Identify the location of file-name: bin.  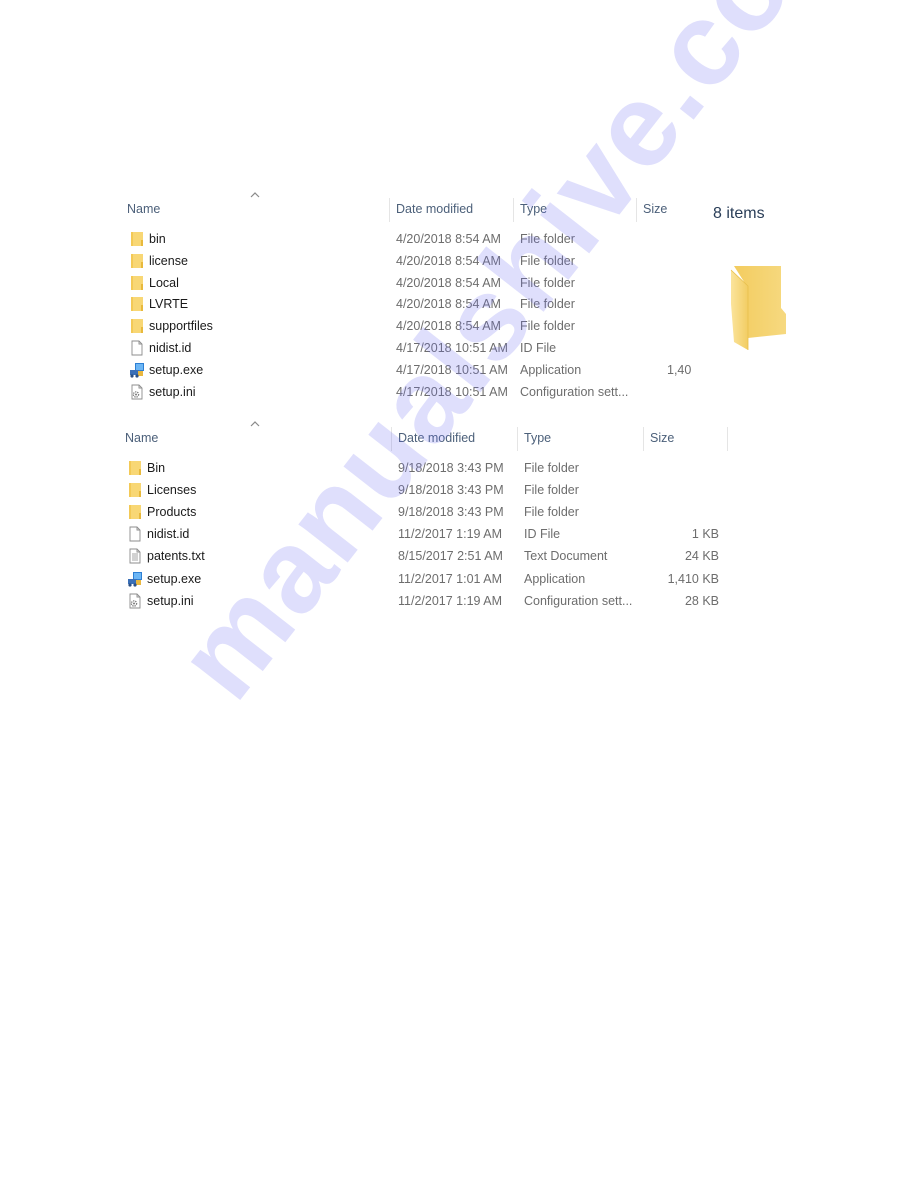
(157, 239).